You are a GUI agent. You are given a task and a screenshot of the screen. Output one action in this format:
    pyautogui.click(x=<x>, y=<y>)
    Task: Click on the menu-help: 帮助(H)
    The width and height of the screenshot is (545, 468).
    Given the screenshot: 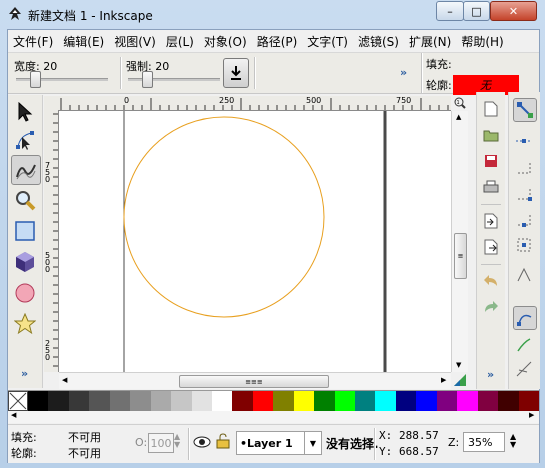 What is the action you would take?
    pyautogui.click(x=482, y=41)
    